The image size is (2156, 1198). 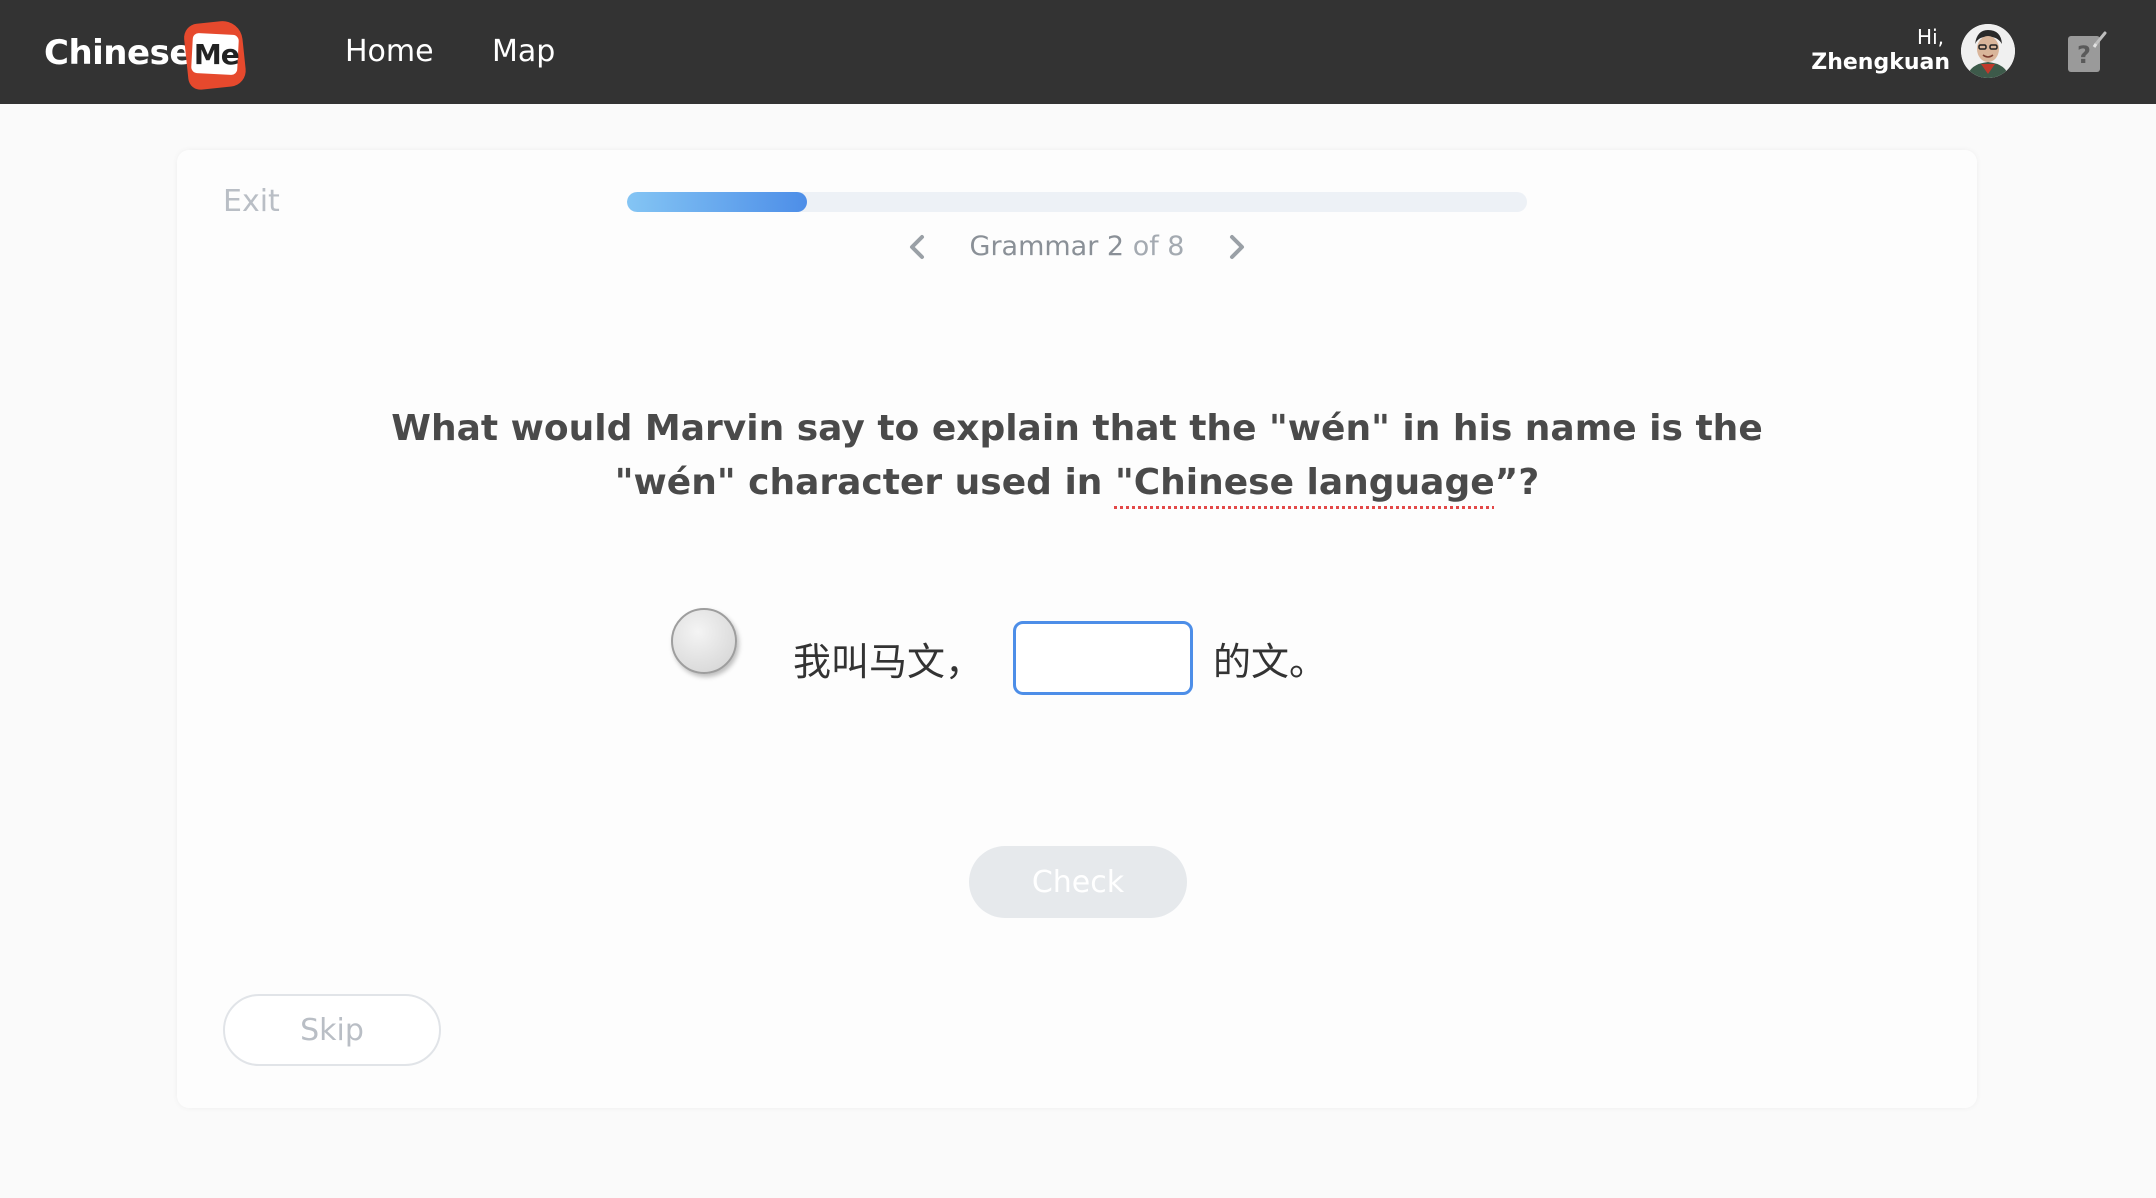 I want to click on user-avatar, so click(x=1988, y=51).